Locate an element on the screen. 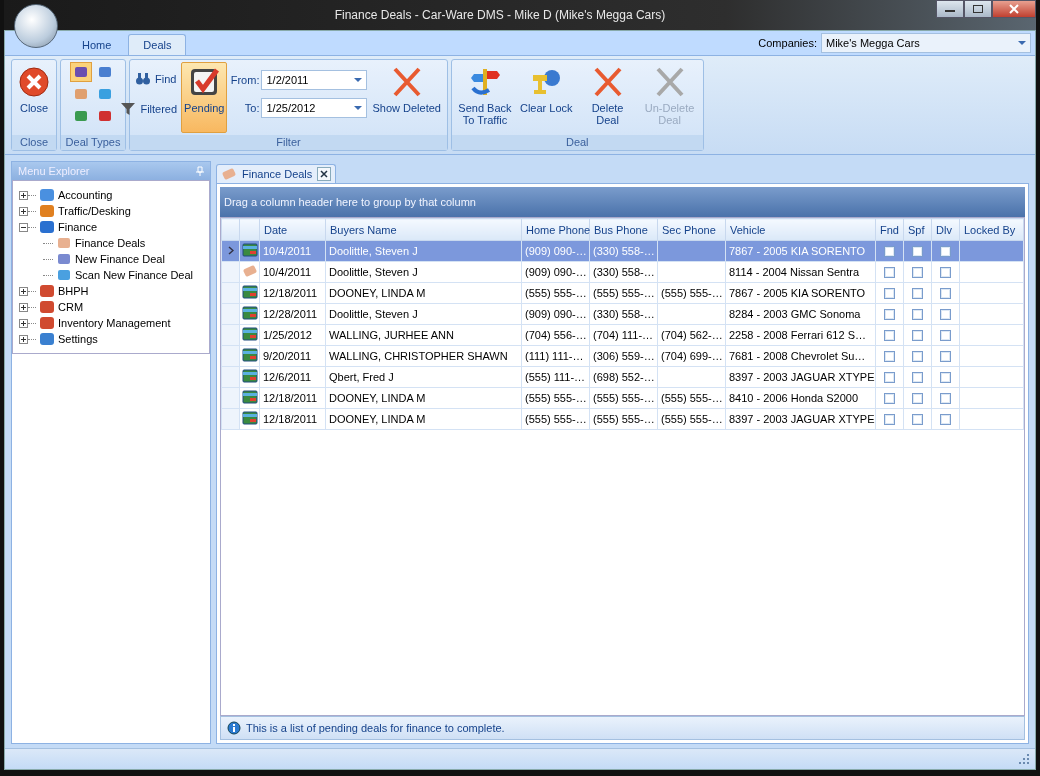  column-header: Bus Phone is located at coordinates (623, 229).